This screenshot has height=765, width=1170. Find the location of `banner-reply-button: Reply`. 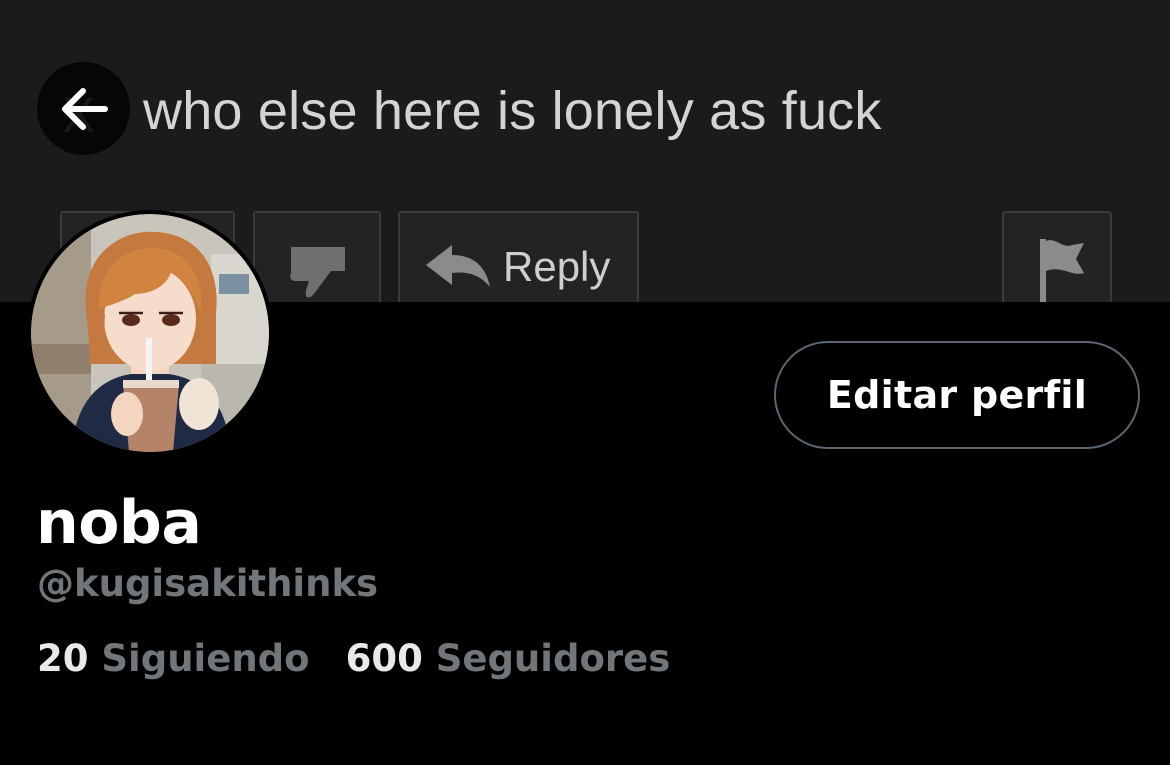

banner-reply-button: Reply is located at coordinates (518, 256).